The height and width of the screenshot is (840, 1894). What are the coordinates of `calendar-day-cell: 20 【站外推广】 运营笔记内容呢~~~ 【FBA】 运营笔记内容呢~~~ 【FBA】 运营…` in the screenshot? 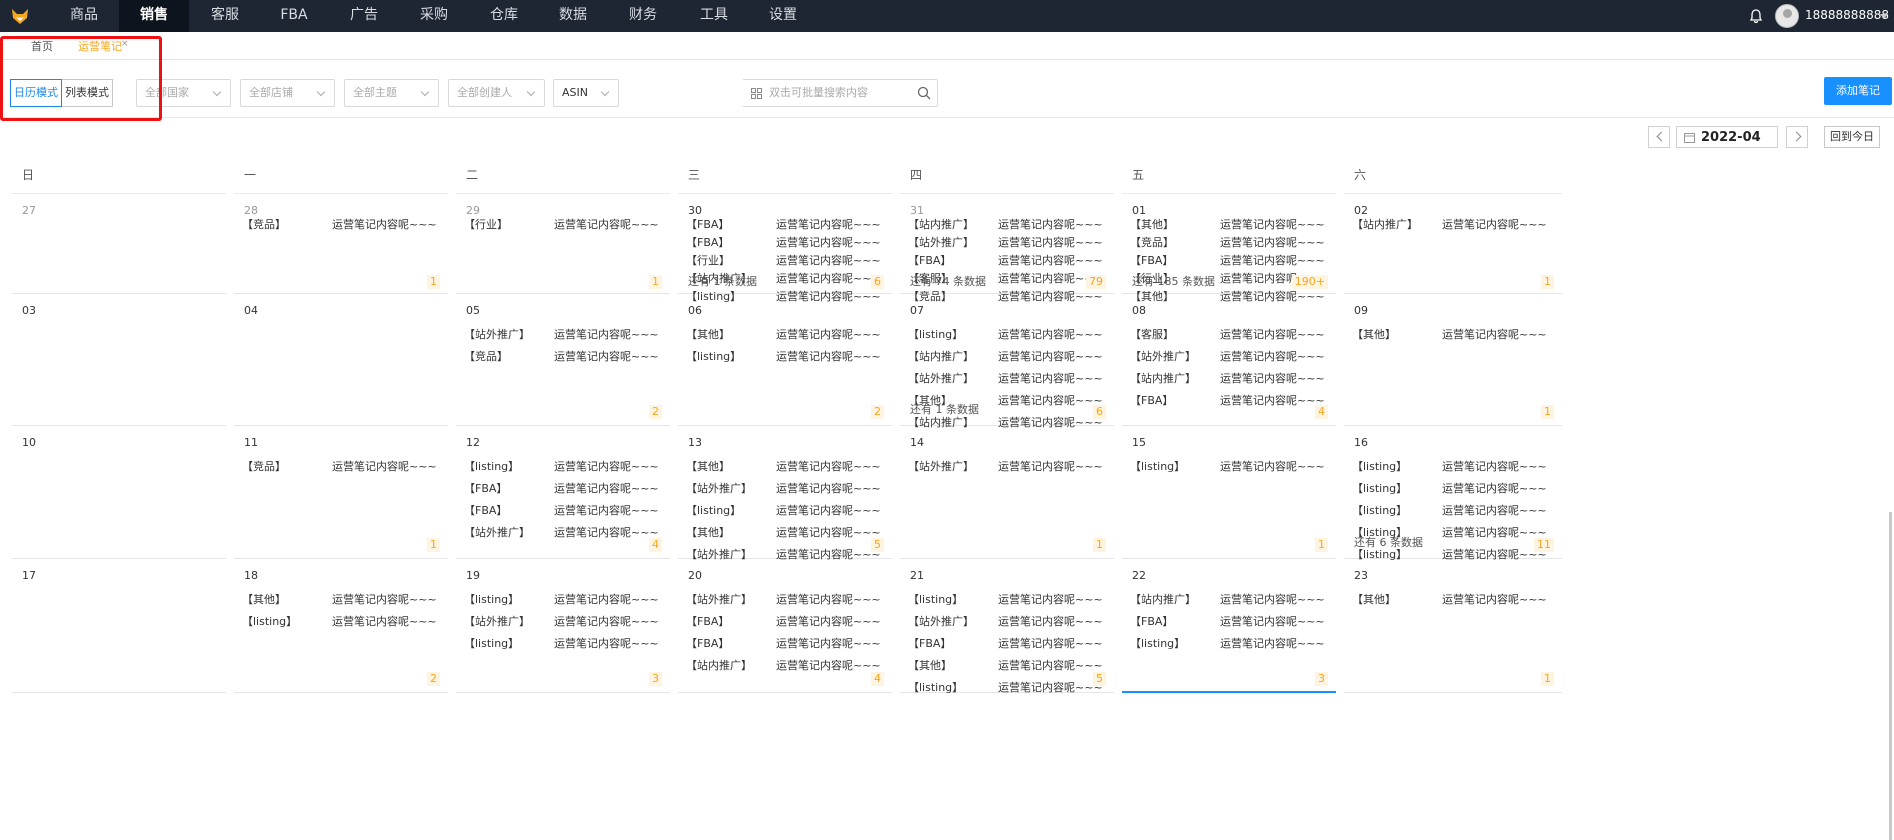 It's located at (785, 626).